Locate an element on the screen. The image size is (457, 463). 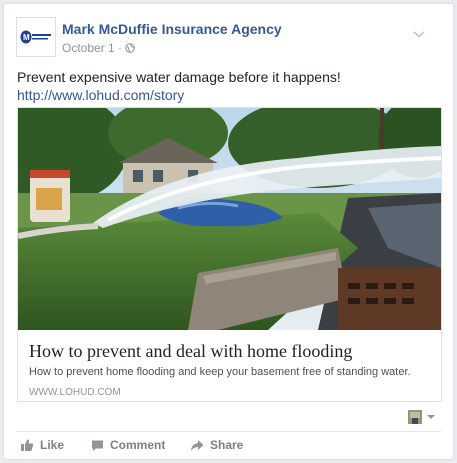
post-meta: October 1 · is located at coordinates (99, 48).